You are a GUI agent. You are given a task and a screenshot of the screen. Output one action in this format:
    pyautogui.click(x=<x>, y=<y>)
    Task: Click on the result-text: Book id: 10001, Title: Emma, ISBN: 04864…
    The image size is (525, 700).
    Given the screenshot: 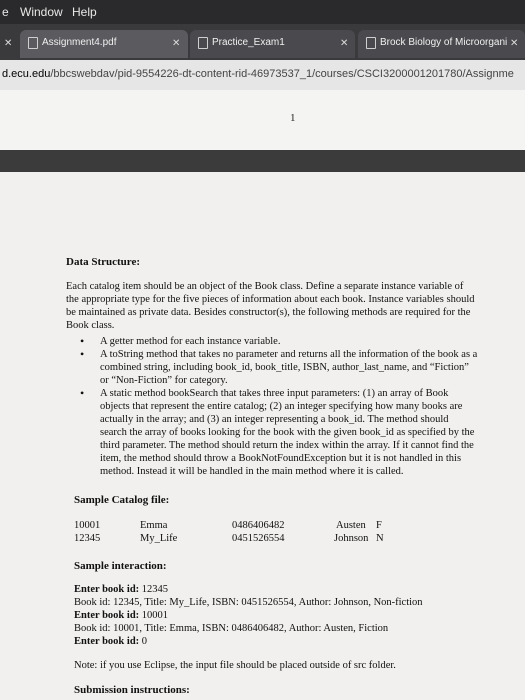 What is the action you would take?
    pyautogui.click(x=231, y=628)
    